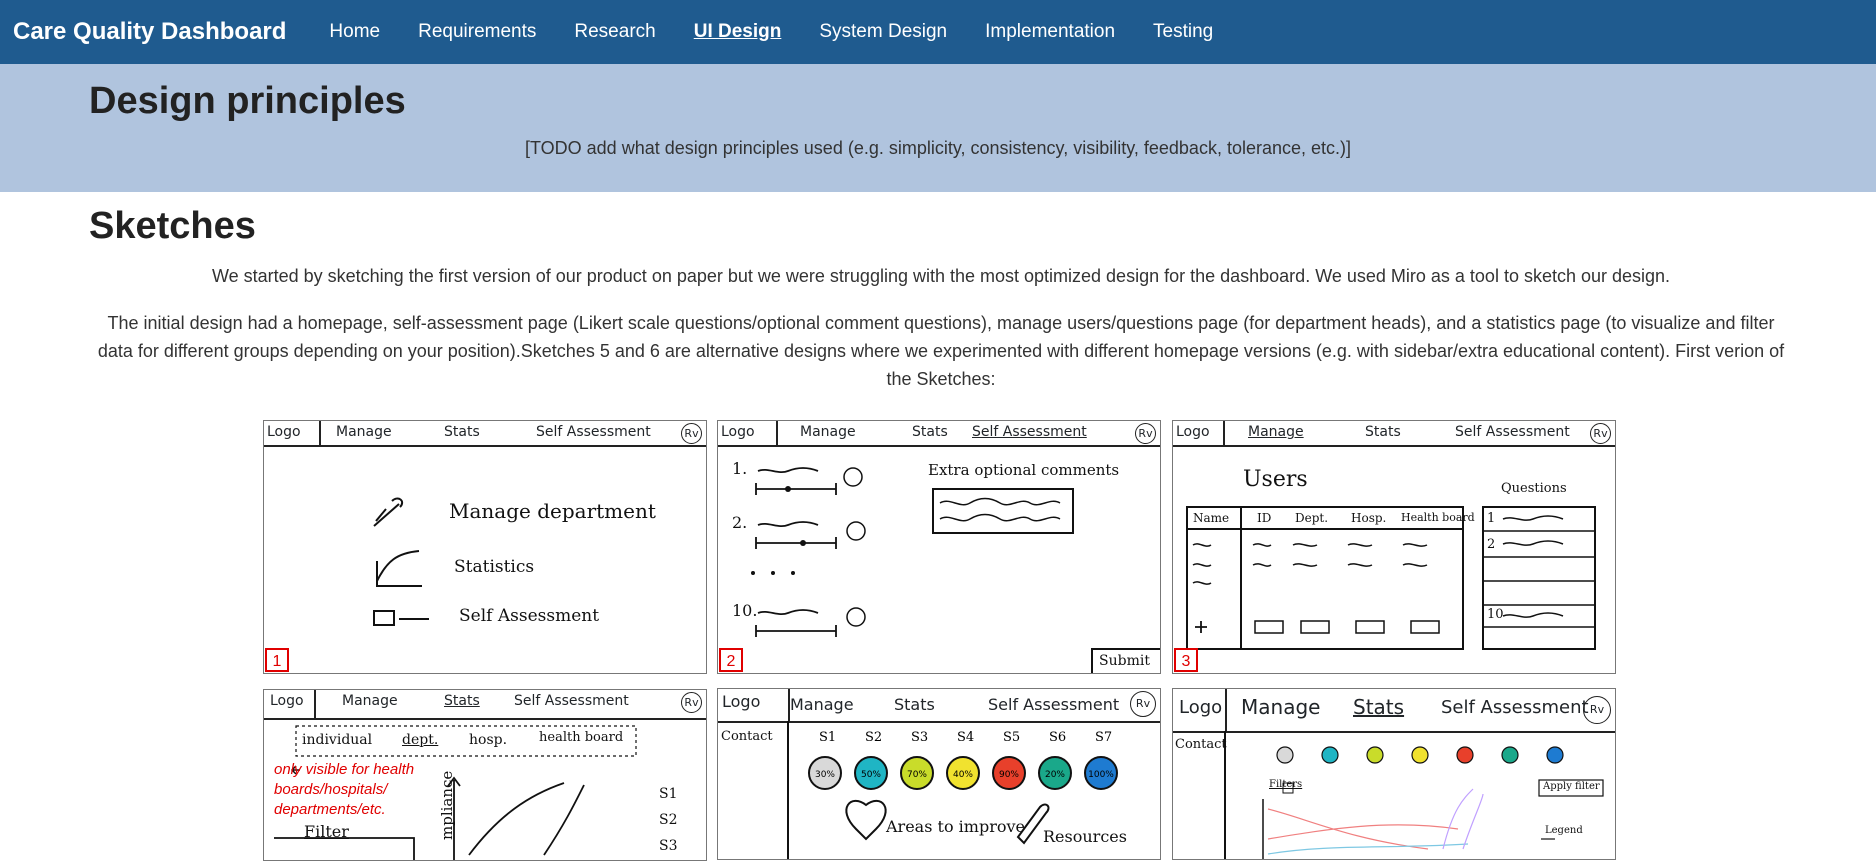  I want to click on sketch-comments-label: Extra optional comments, so click(1024, 470).